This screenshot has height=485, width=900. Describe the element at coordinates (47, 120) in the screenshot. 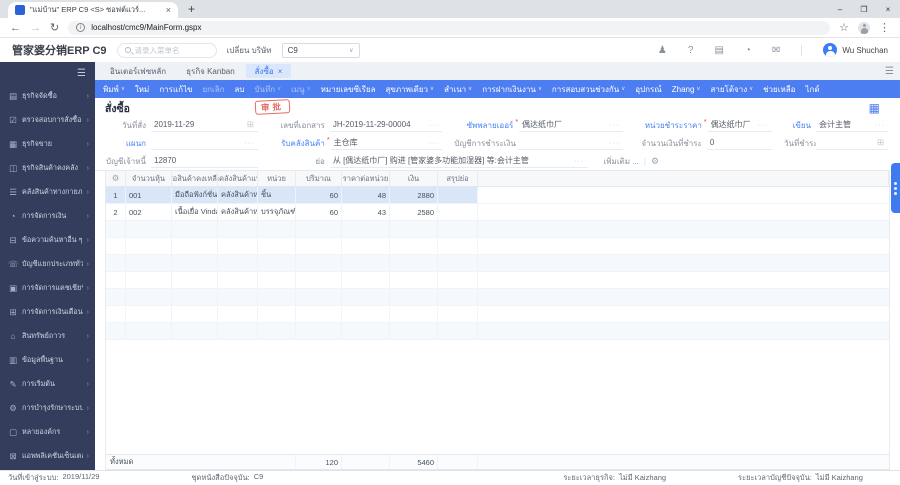

I see `sidebar-item-1: ☑ ตรวจสอบการสั่งซื้อ ›` at that location.